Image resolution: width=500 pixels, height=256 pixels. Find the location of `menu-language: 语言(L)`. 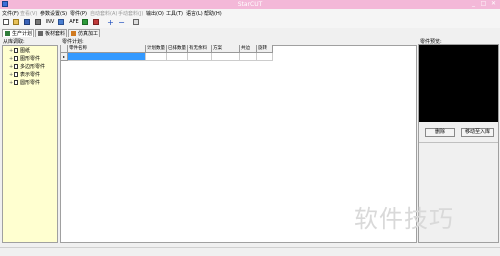

menu-language: 语言(L) is located at coordinates (194, 13).